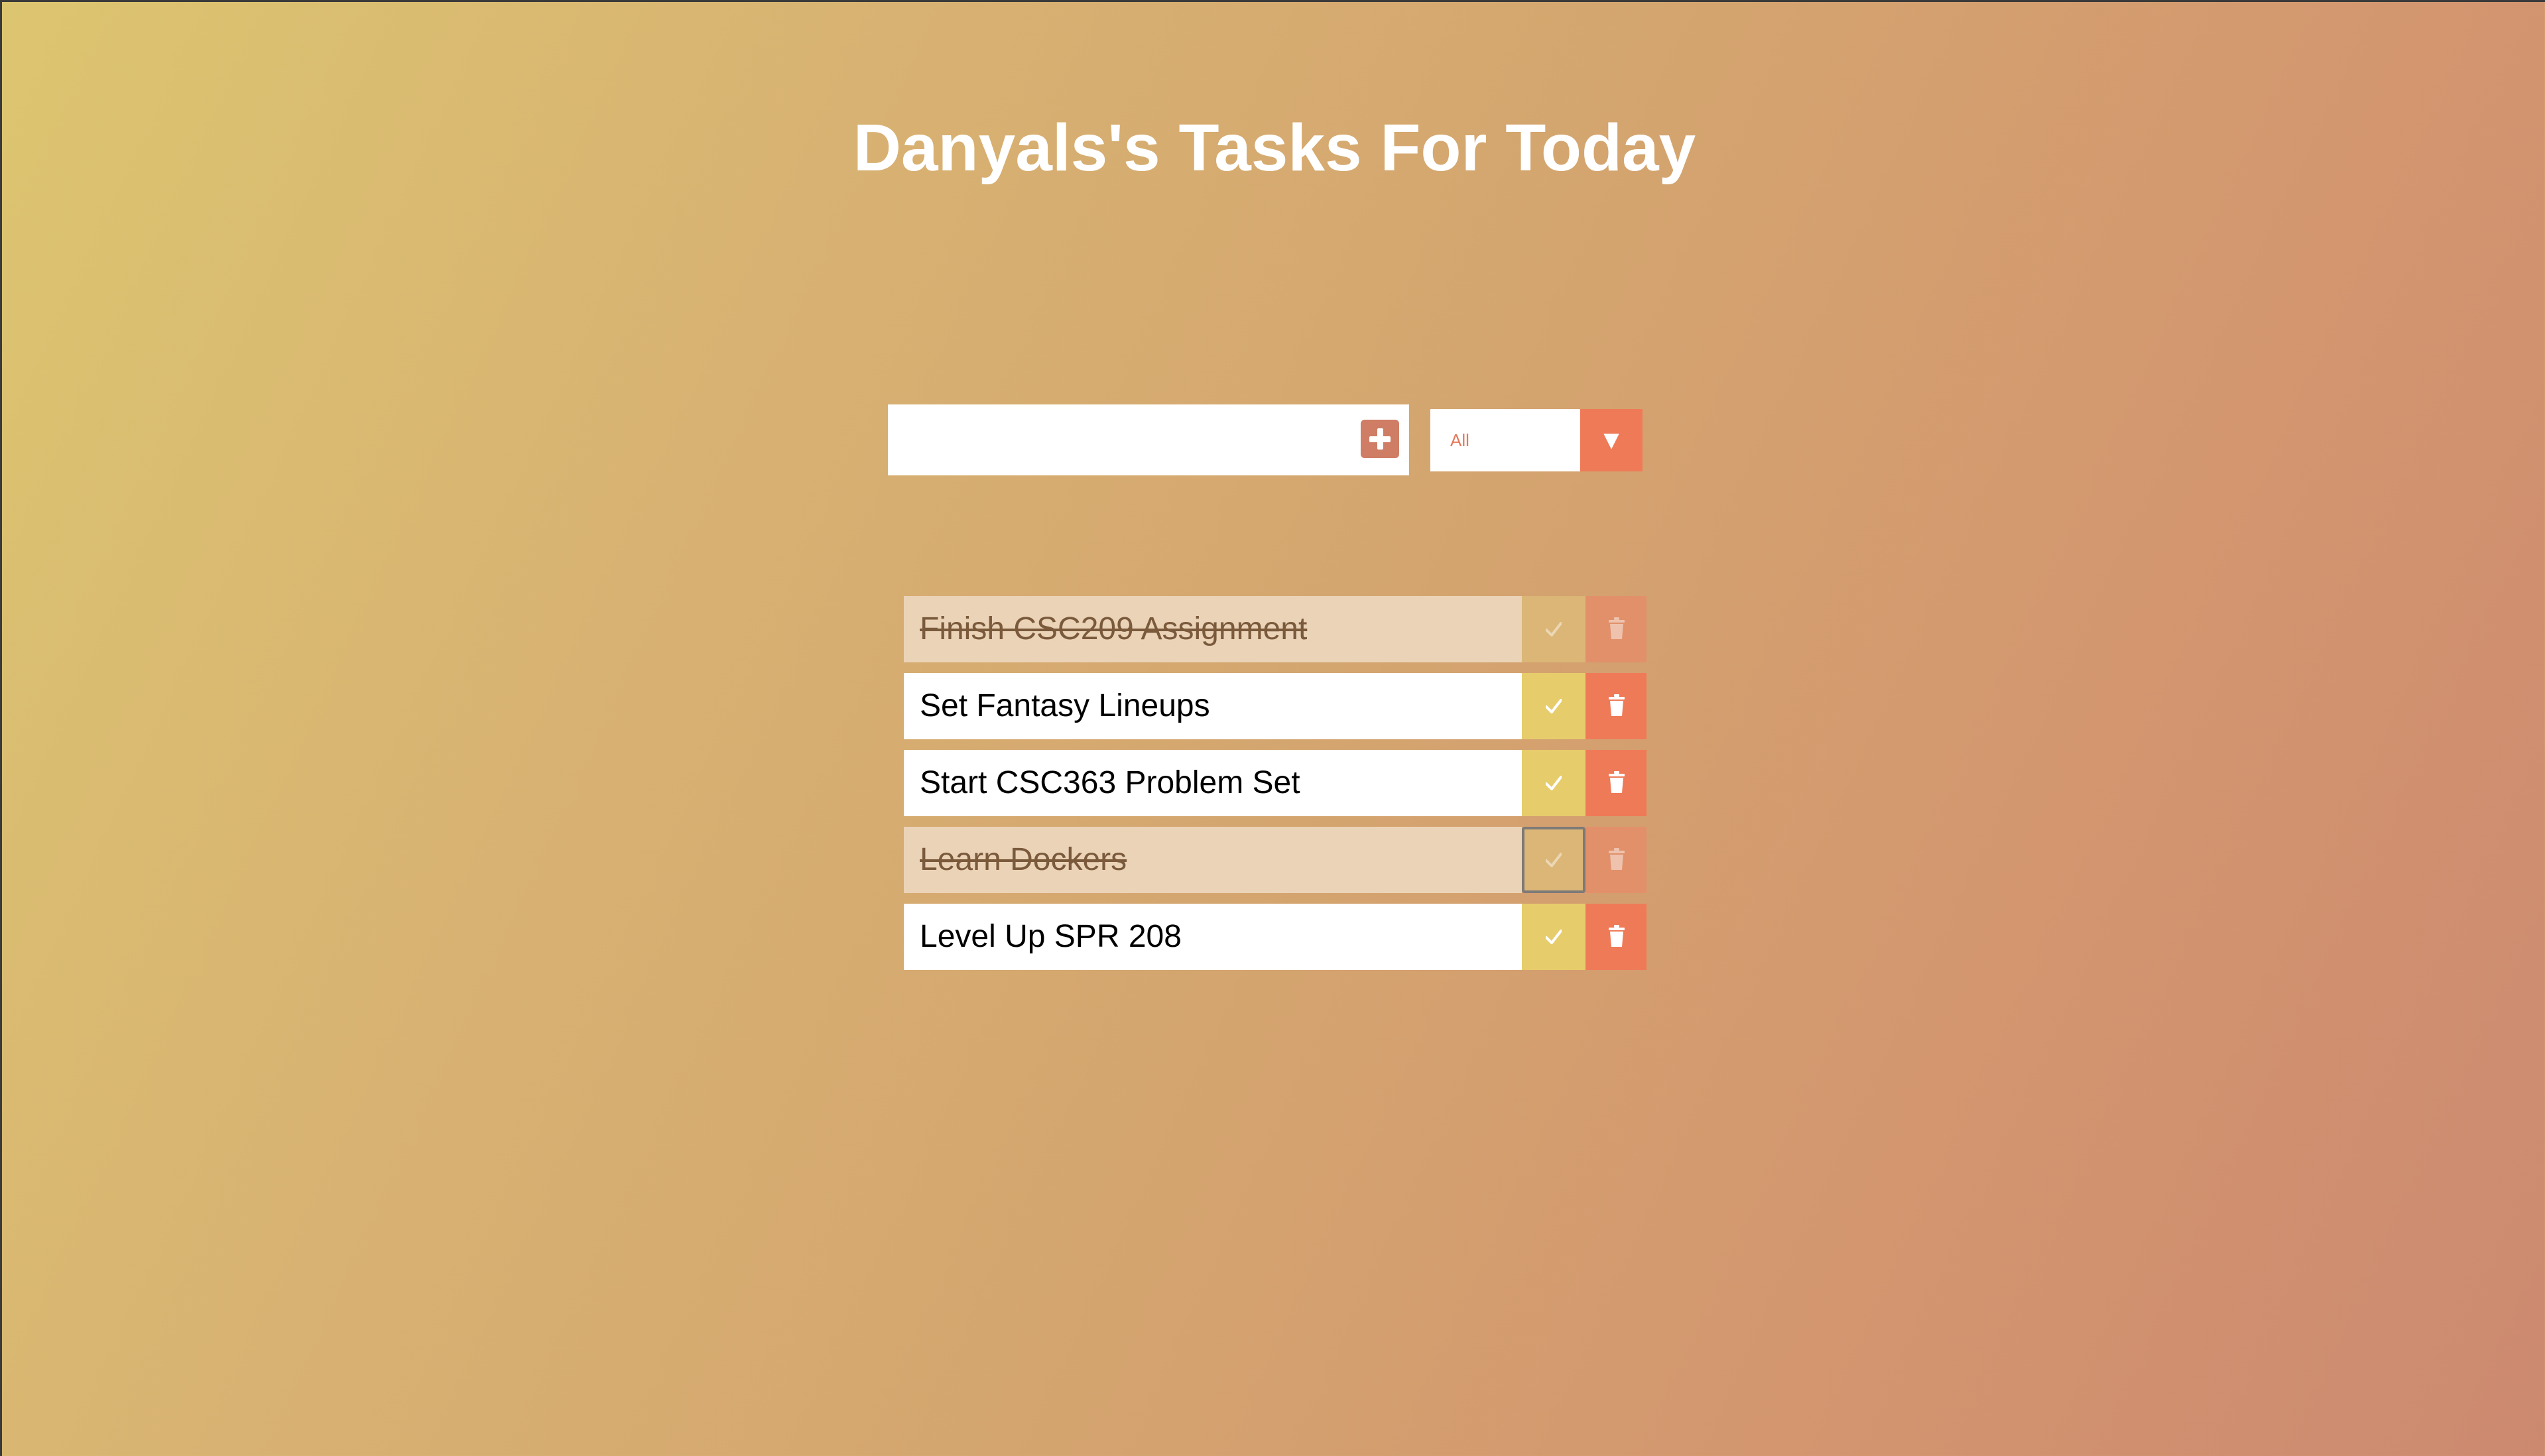 The width and height of the screenshot is (2545, 1456). I want to click on task-input-container, so click(1148, 439).